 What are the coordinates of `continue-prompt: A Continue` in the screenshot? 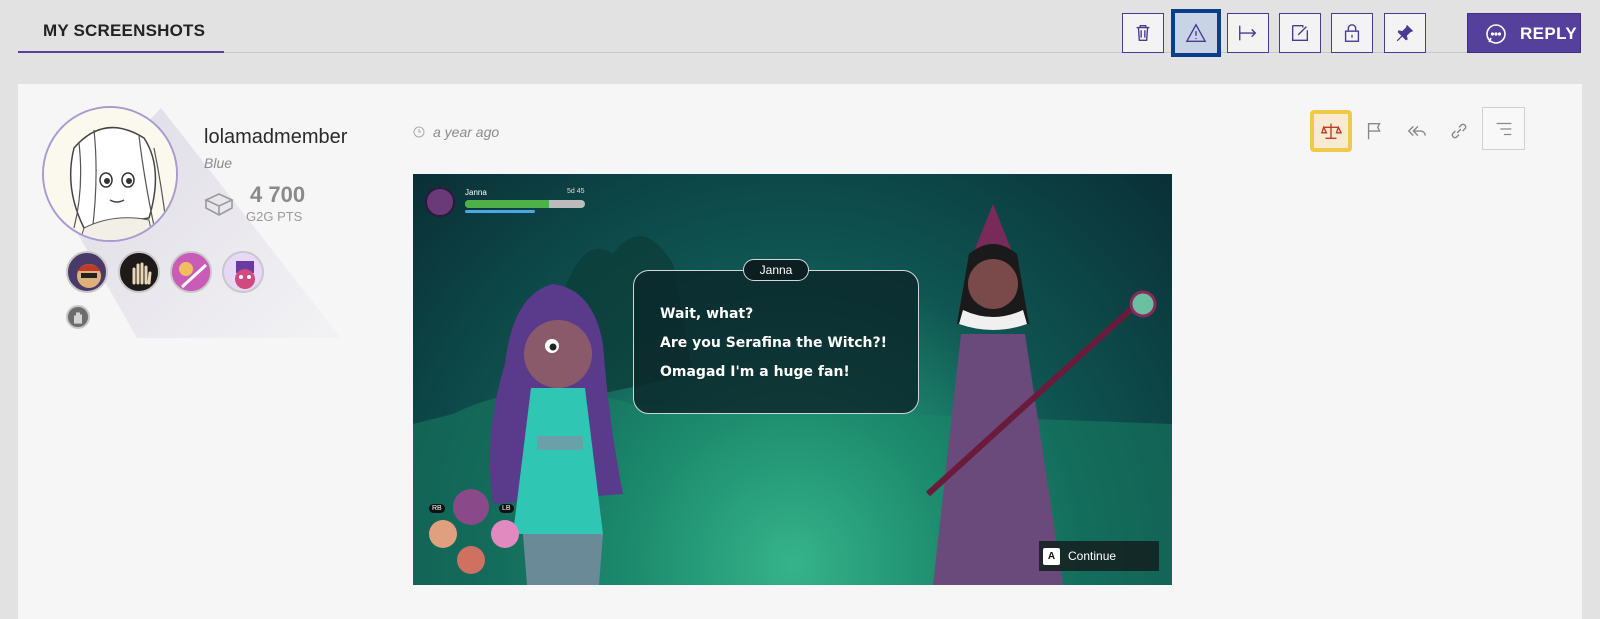 It's located at (1099, 556).